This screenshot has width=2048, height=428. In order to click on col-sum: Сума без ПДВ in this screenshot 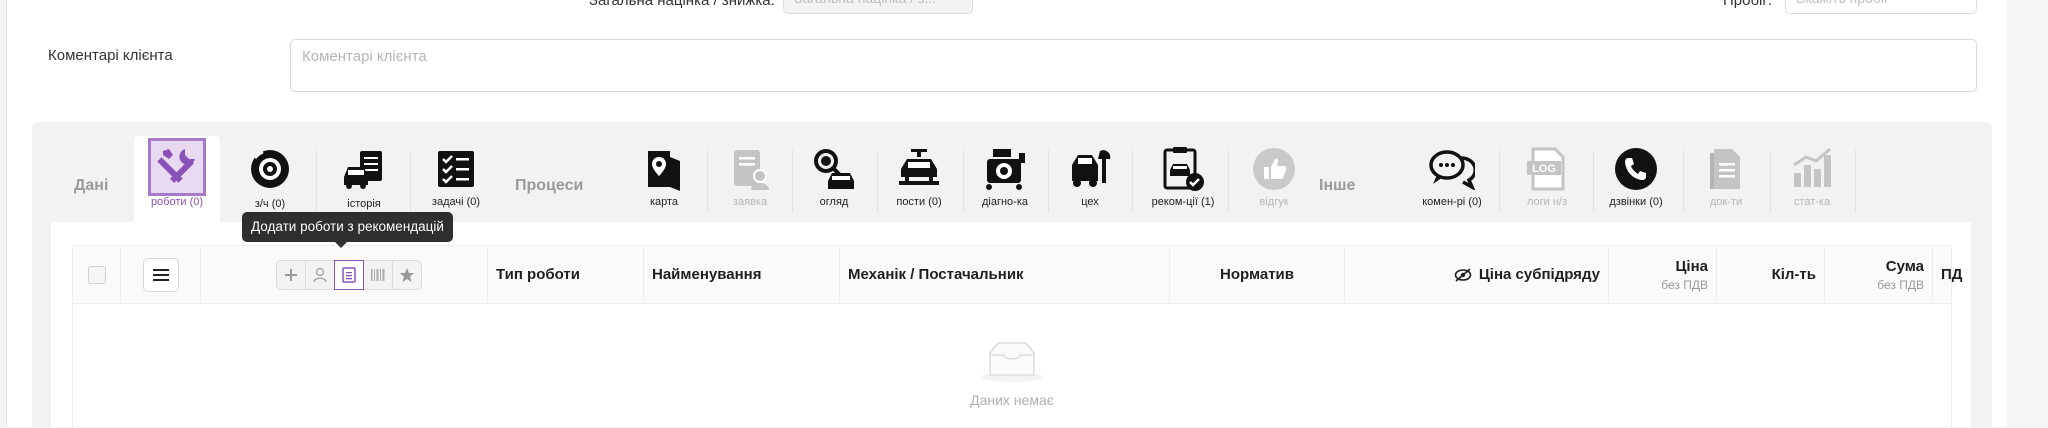, I will do `click(1879, 274)`.